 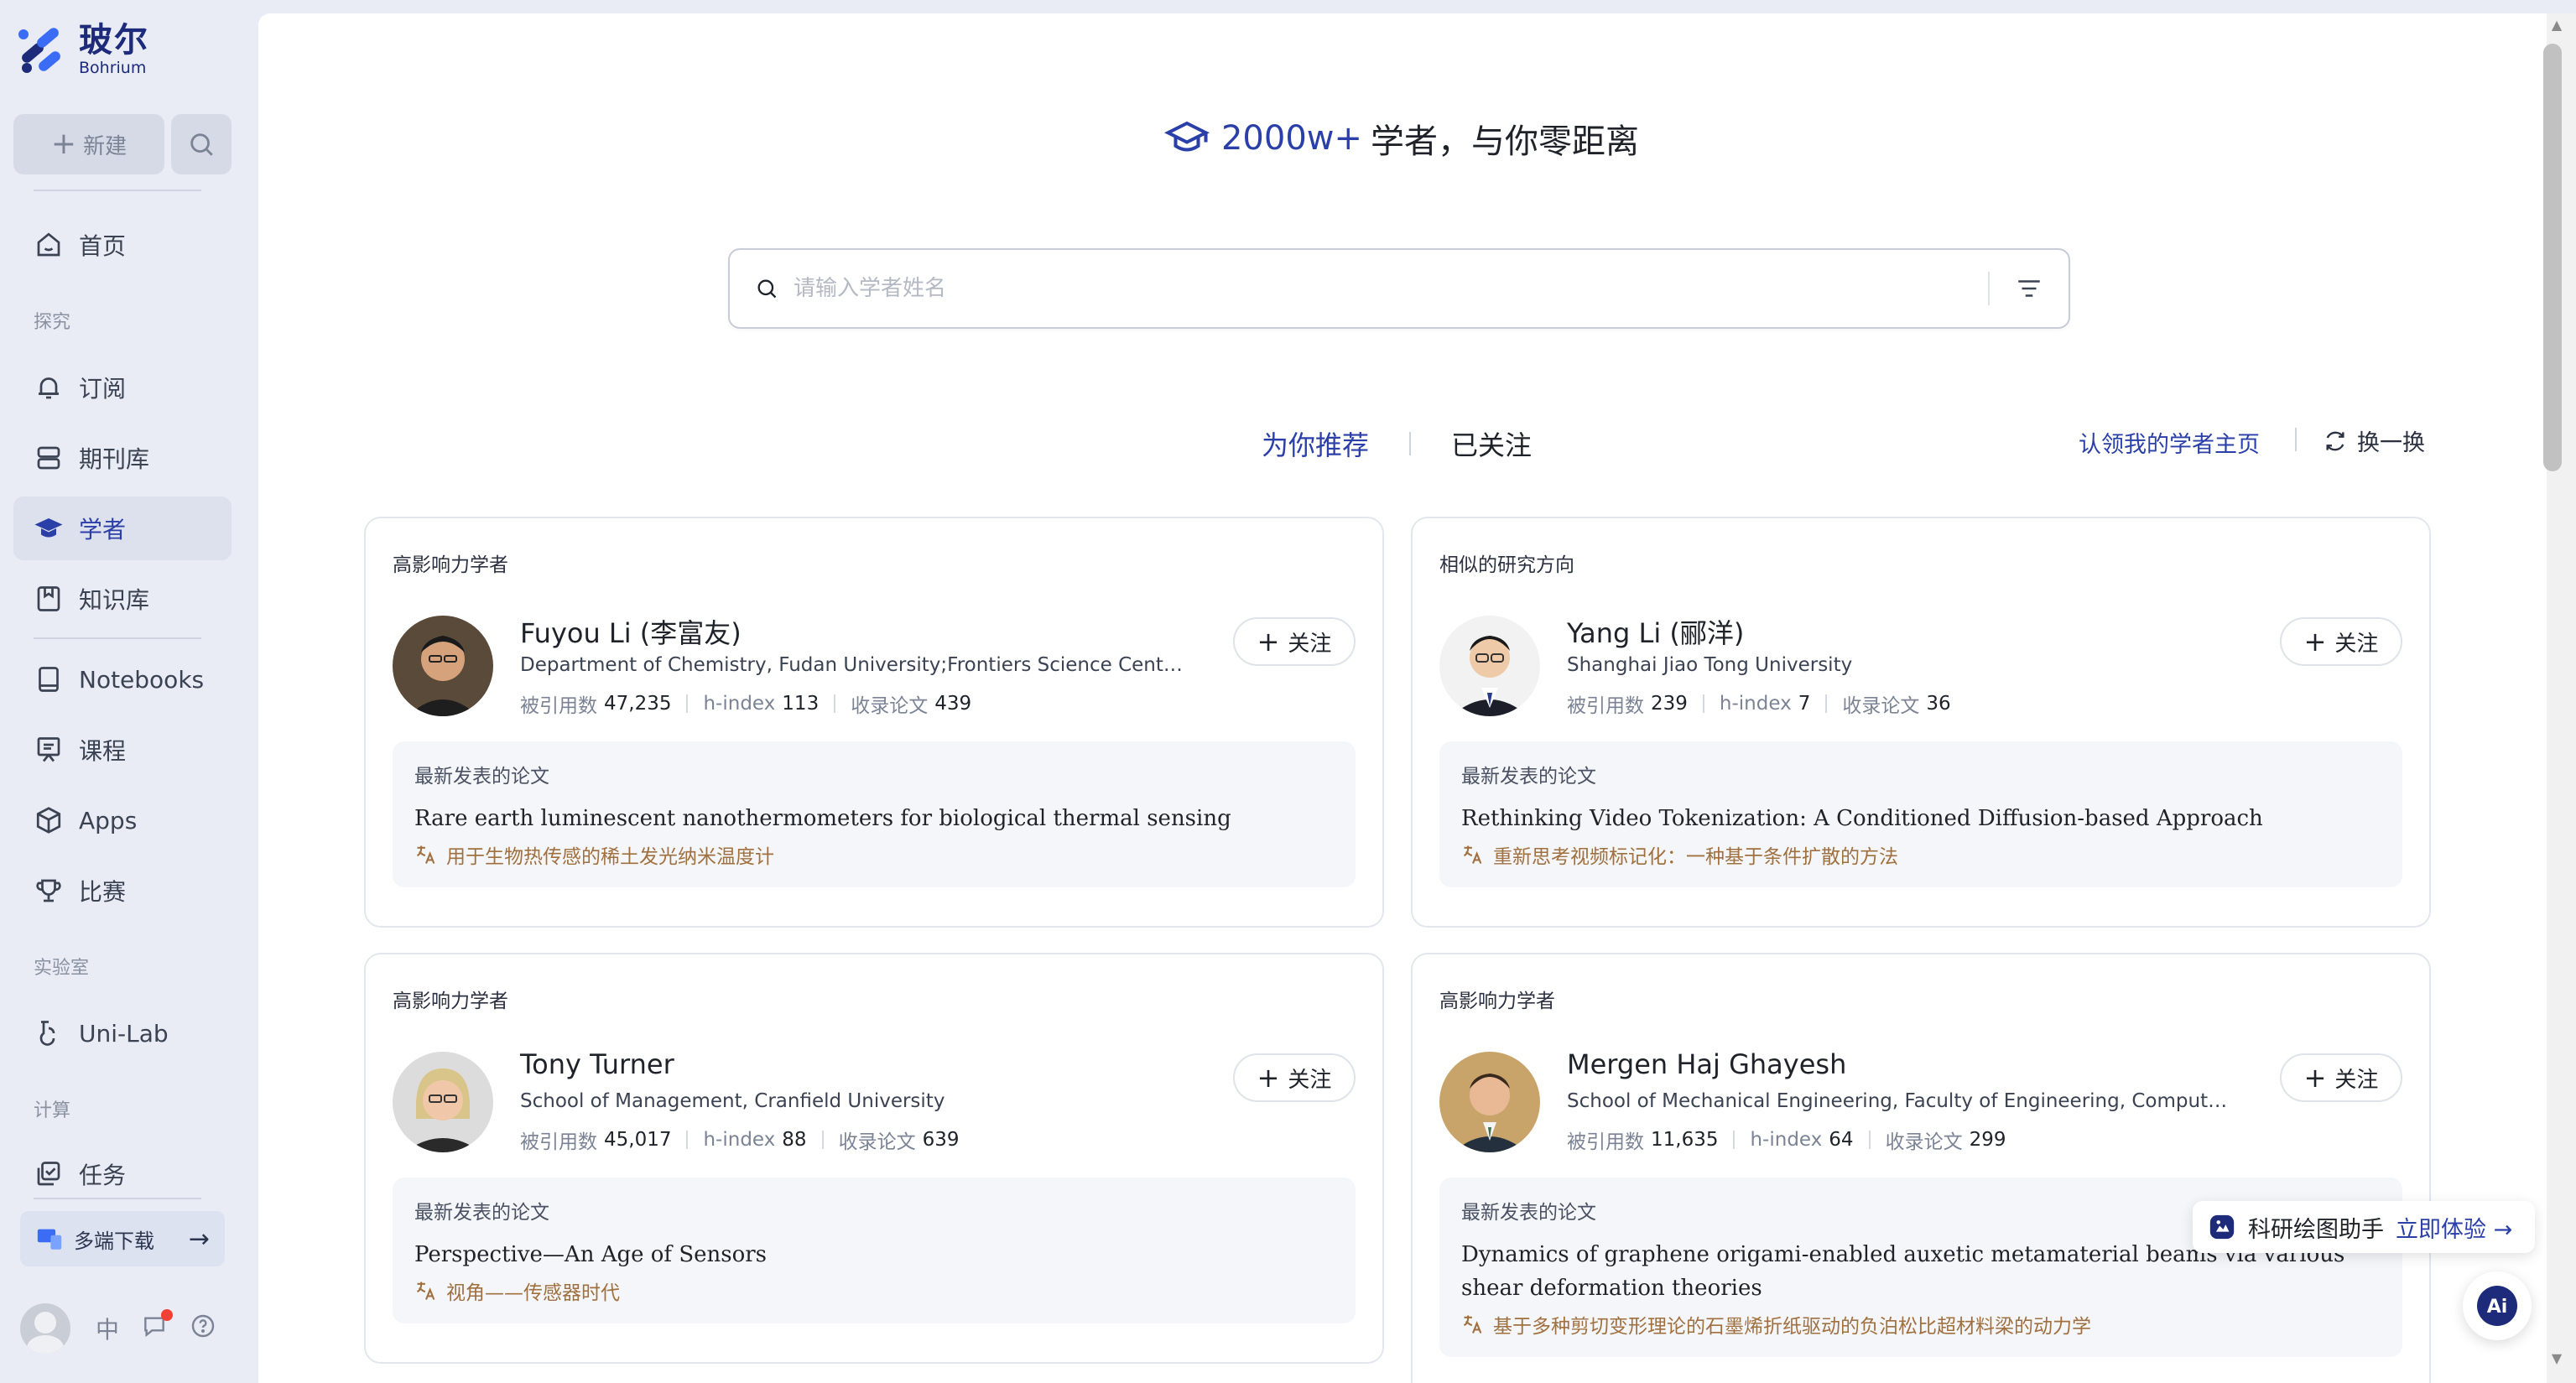 What do you see at coordinates (203, 1329) in the screenshot?
I see `help-icon` at bounding box center [203, 1329].